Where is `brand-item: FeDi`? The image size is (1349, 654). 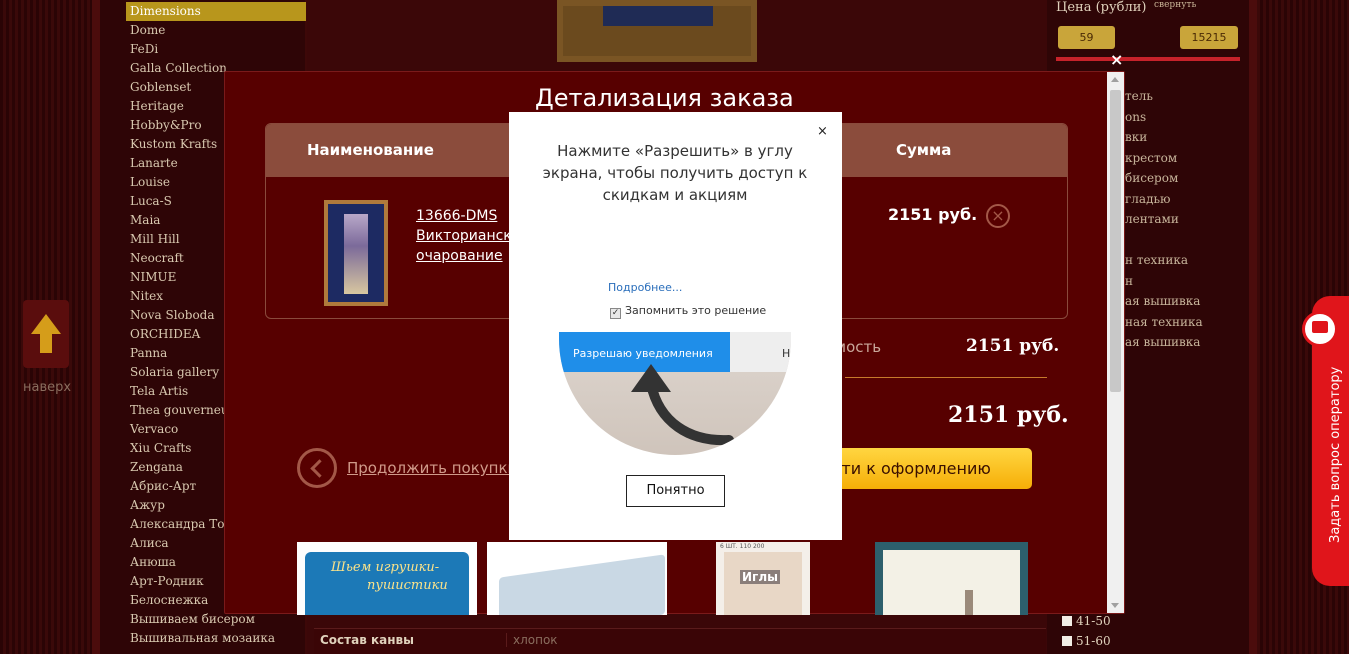 brand-item: FeDi is located at coordinates (216, 49).